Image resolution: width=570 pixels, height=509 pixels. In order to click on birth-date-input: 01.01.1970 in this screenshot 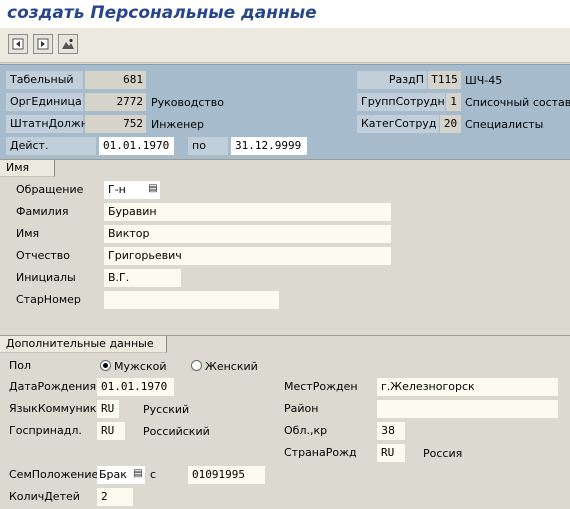, I will do `click(135, 387)`.